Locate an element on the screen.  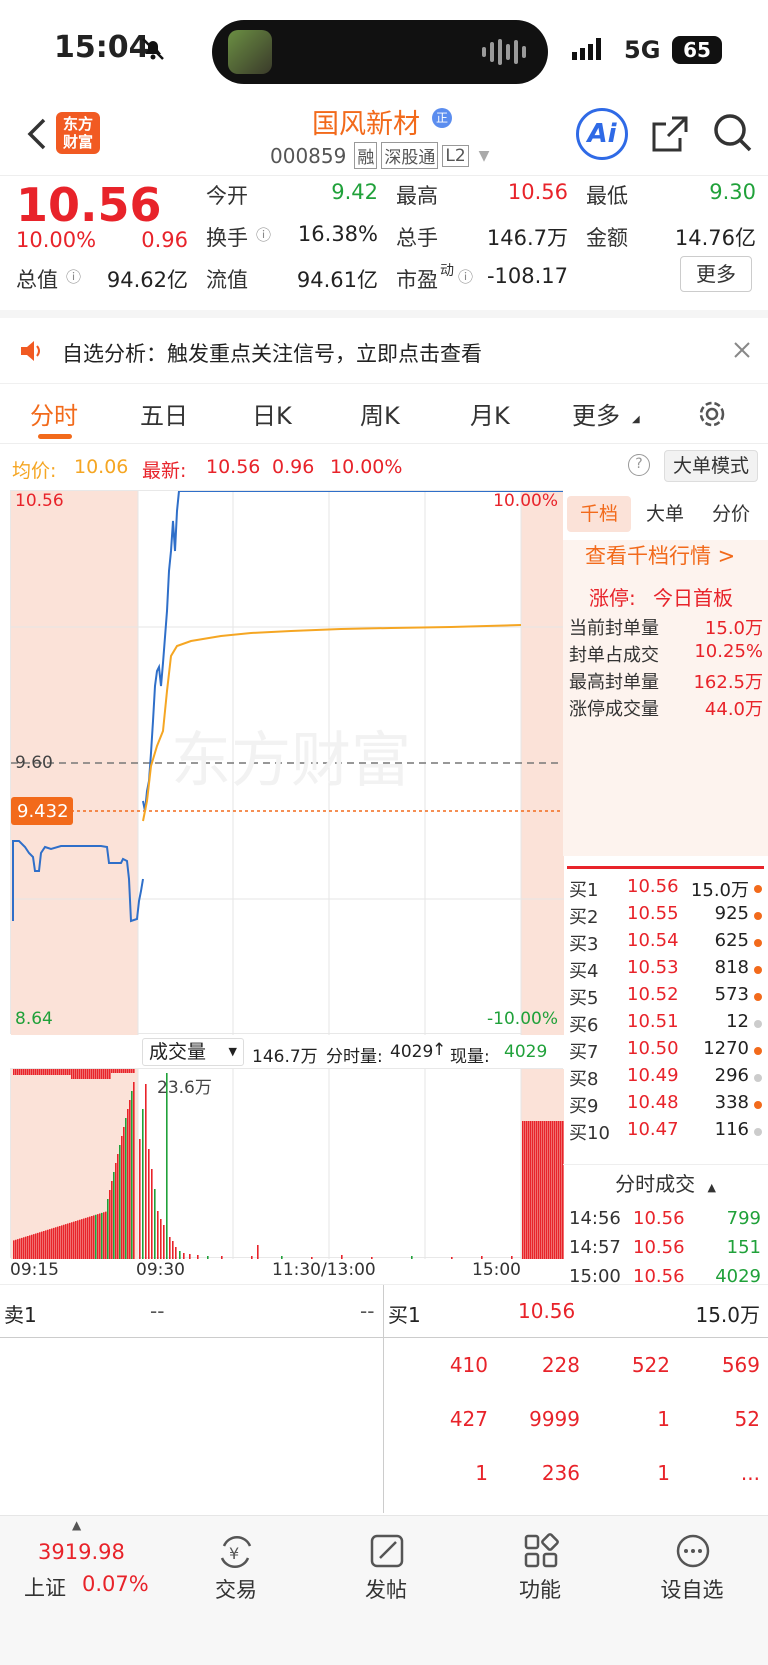
chevron-down-icon: ◢ is located at coordinates (636, 419).